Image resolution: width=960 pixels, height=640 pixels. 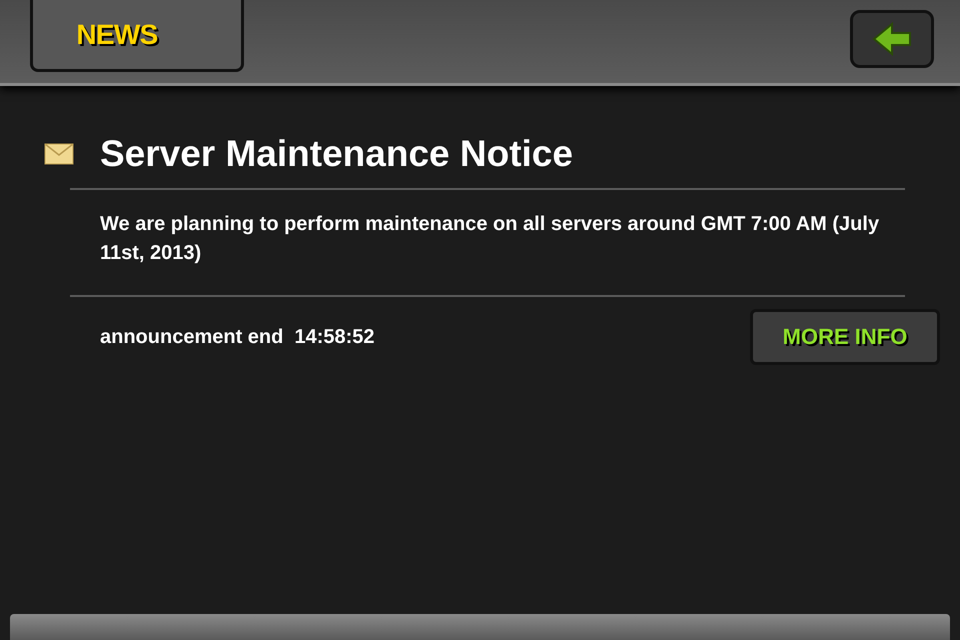 What do you see at coordinates (336, 154) in the screenshot?
I see `notice-title: Server Maintenance Notice` at bounding box center [336, 154].